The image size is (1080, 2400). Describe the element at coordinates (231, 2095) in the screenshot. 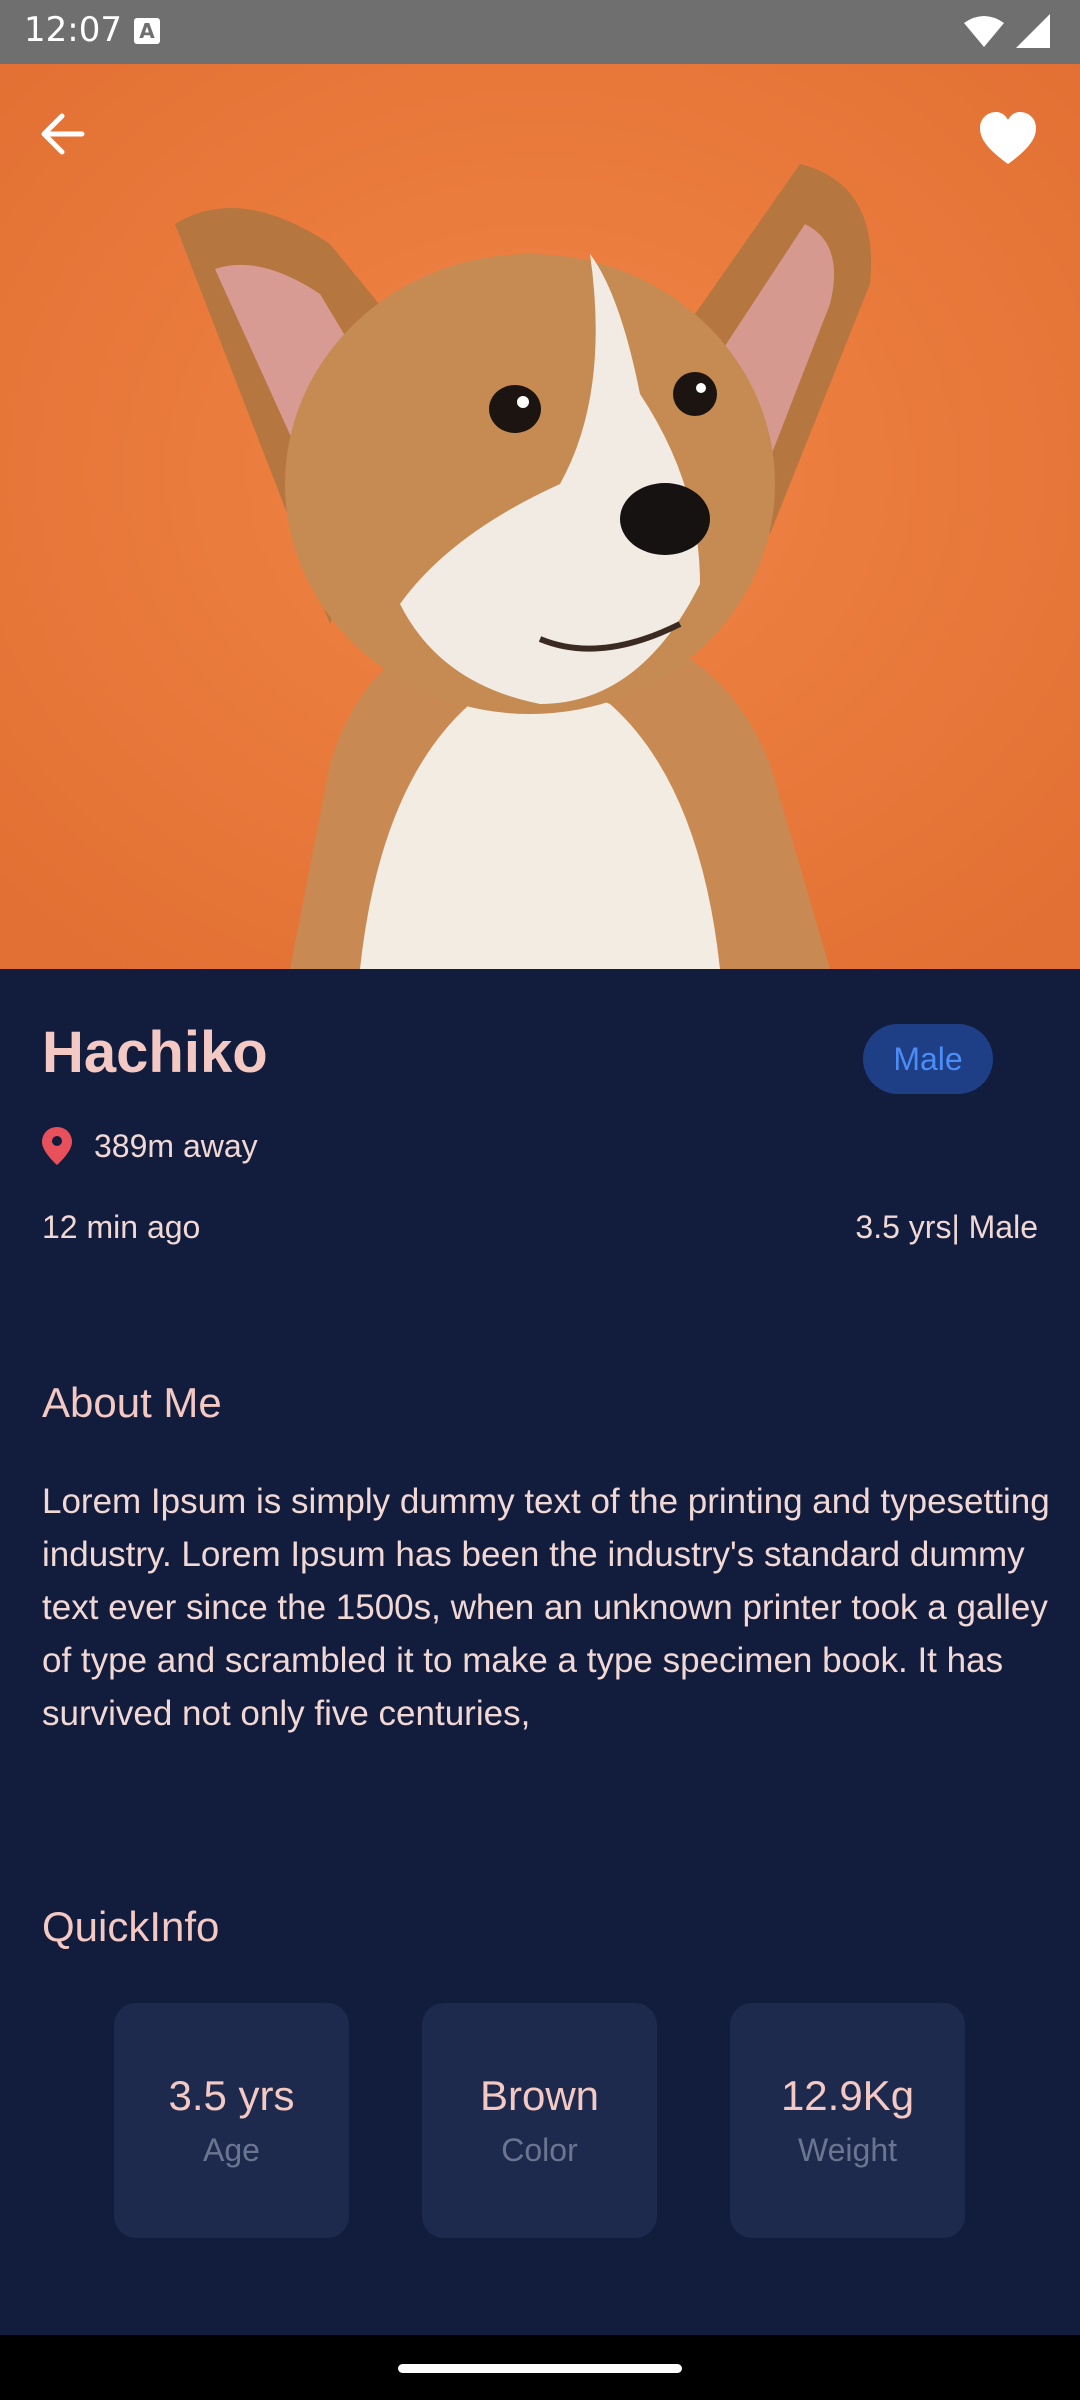

I see `card-value: 3.5 yrs` at that location.